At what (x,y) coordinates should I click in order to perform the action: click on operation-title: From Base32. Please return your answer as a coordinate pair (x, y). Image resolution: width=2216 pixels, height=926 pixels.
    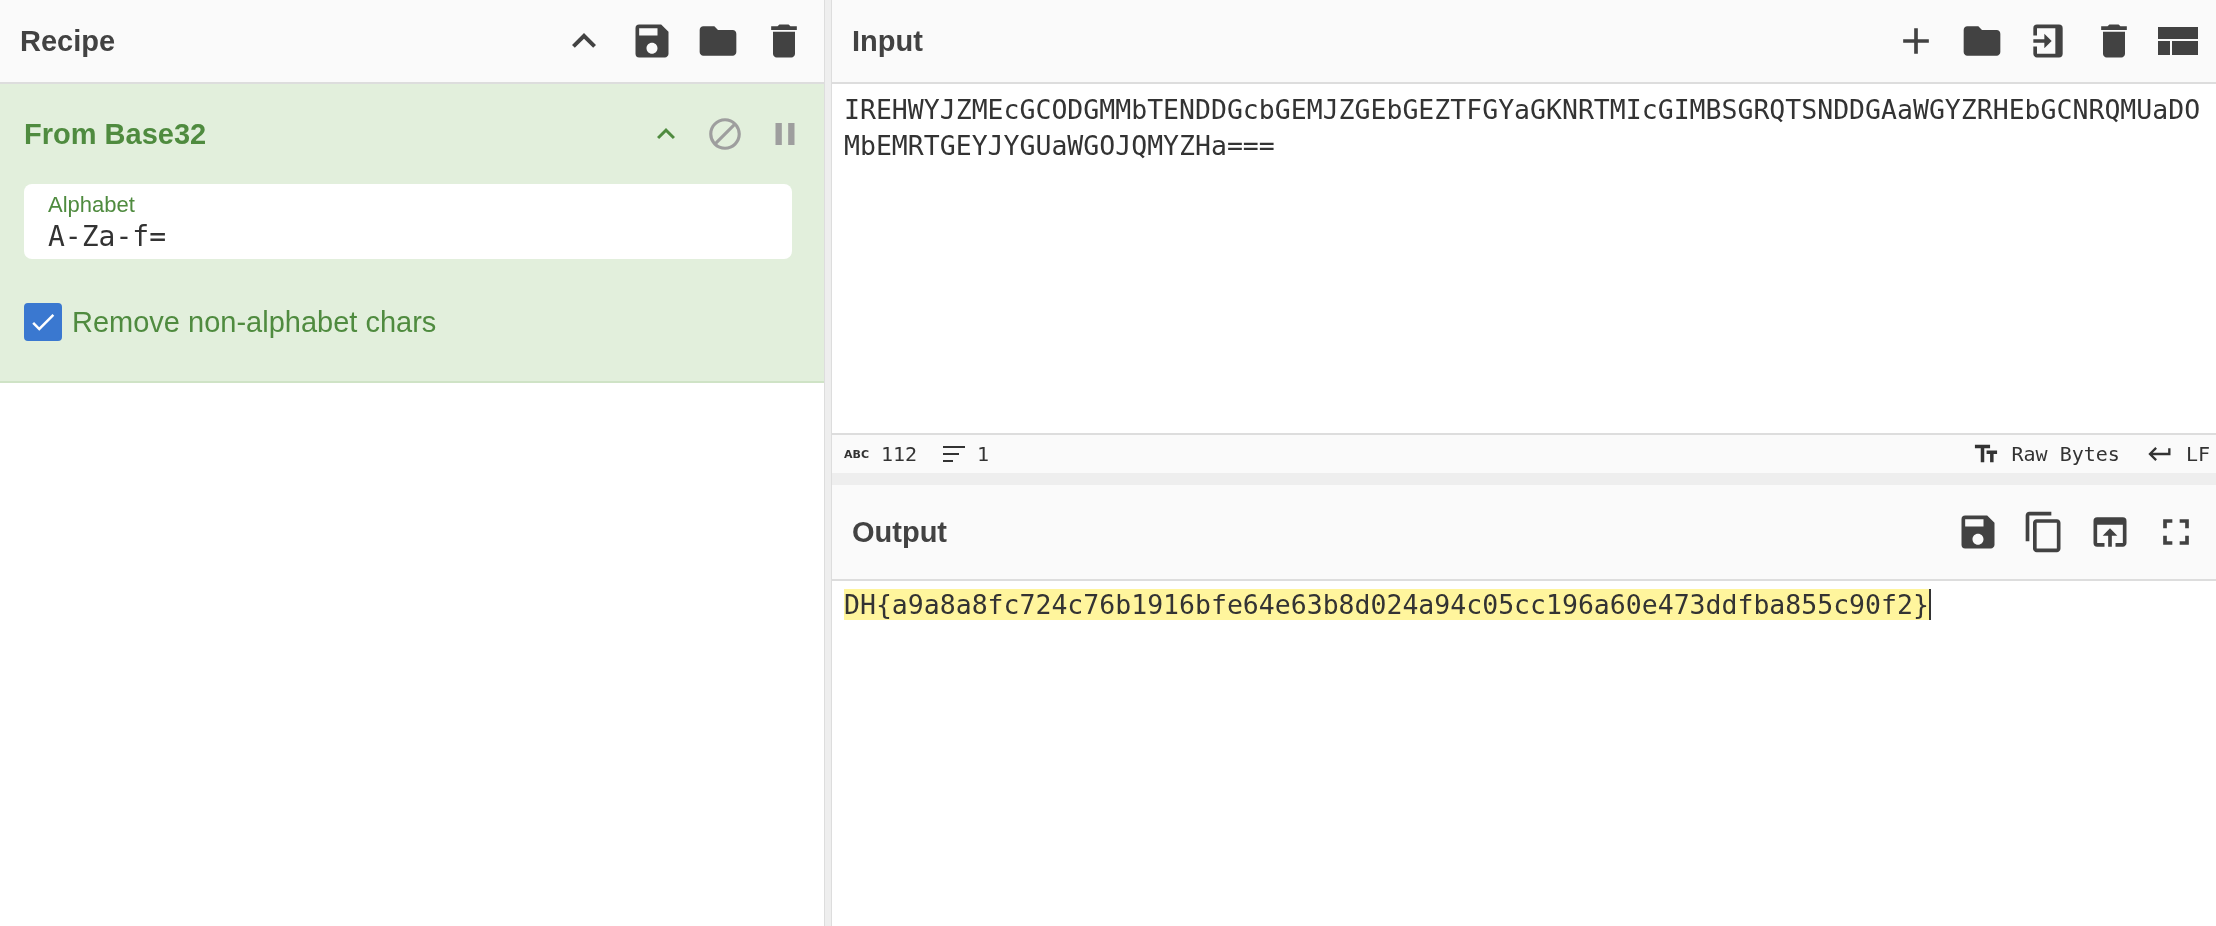
    Looking at the image, I should click on (115, 134).